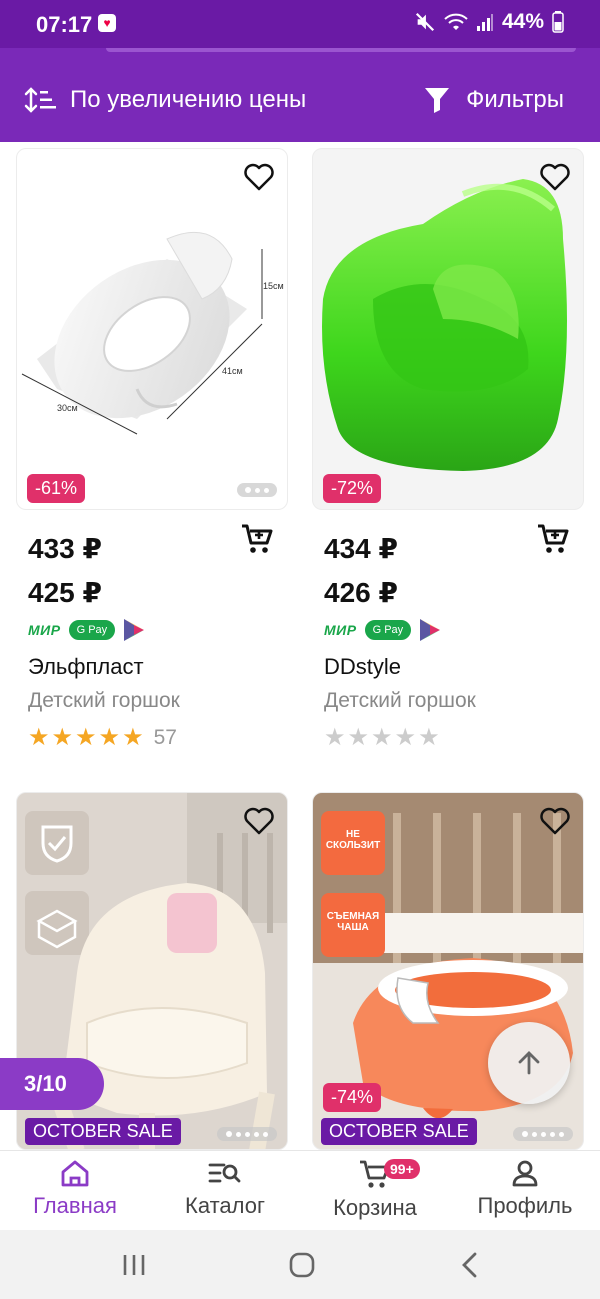 The width and height of the screenshot is (600, 1299). What do you see at coordinates (188, 99) in the screenshot?
I see `sort-label: По увеличению цены` at bounding box center [188, 99].